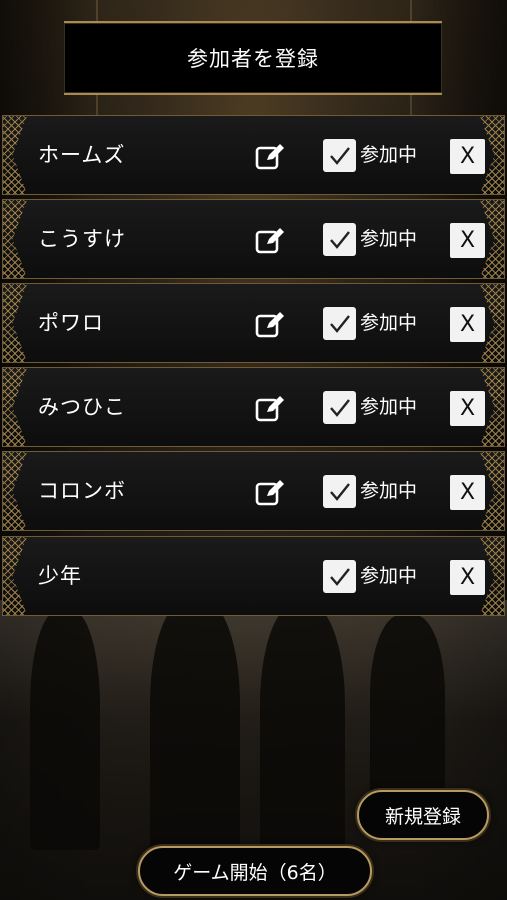  Describe the element at coordinates (82, 239) in the screenshot. I see `participant-name: こうすけ` at that location.